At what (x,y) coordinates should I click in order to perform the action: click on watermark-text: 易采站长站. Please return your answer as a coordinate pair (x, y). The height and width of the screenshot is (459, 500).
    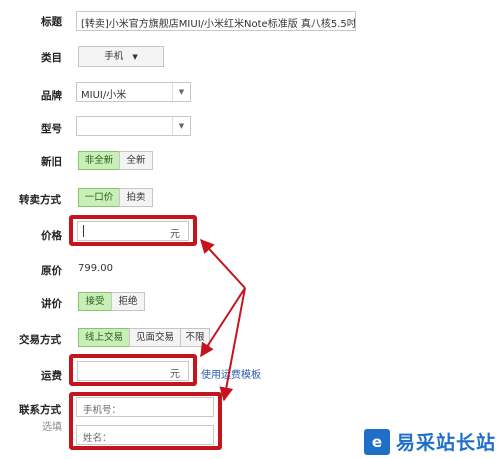
    Looking at the image, I should click on (446, 443).